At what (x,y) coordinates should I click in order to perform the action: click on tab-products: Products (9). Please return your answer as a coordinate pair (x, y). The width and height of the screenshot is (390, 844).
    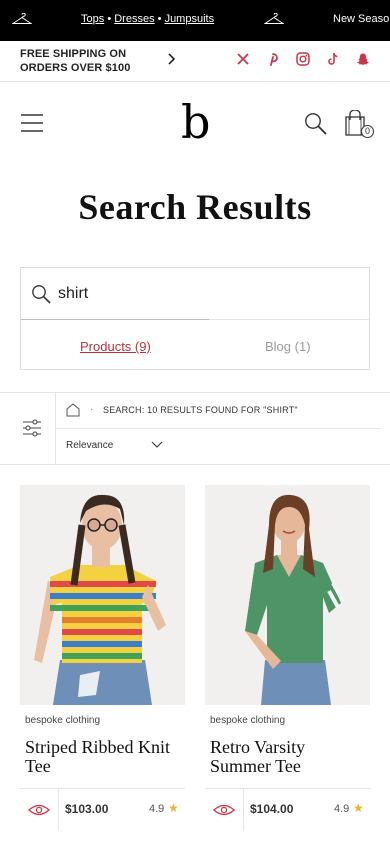
    Looking at the image, I should click on (115, 346).